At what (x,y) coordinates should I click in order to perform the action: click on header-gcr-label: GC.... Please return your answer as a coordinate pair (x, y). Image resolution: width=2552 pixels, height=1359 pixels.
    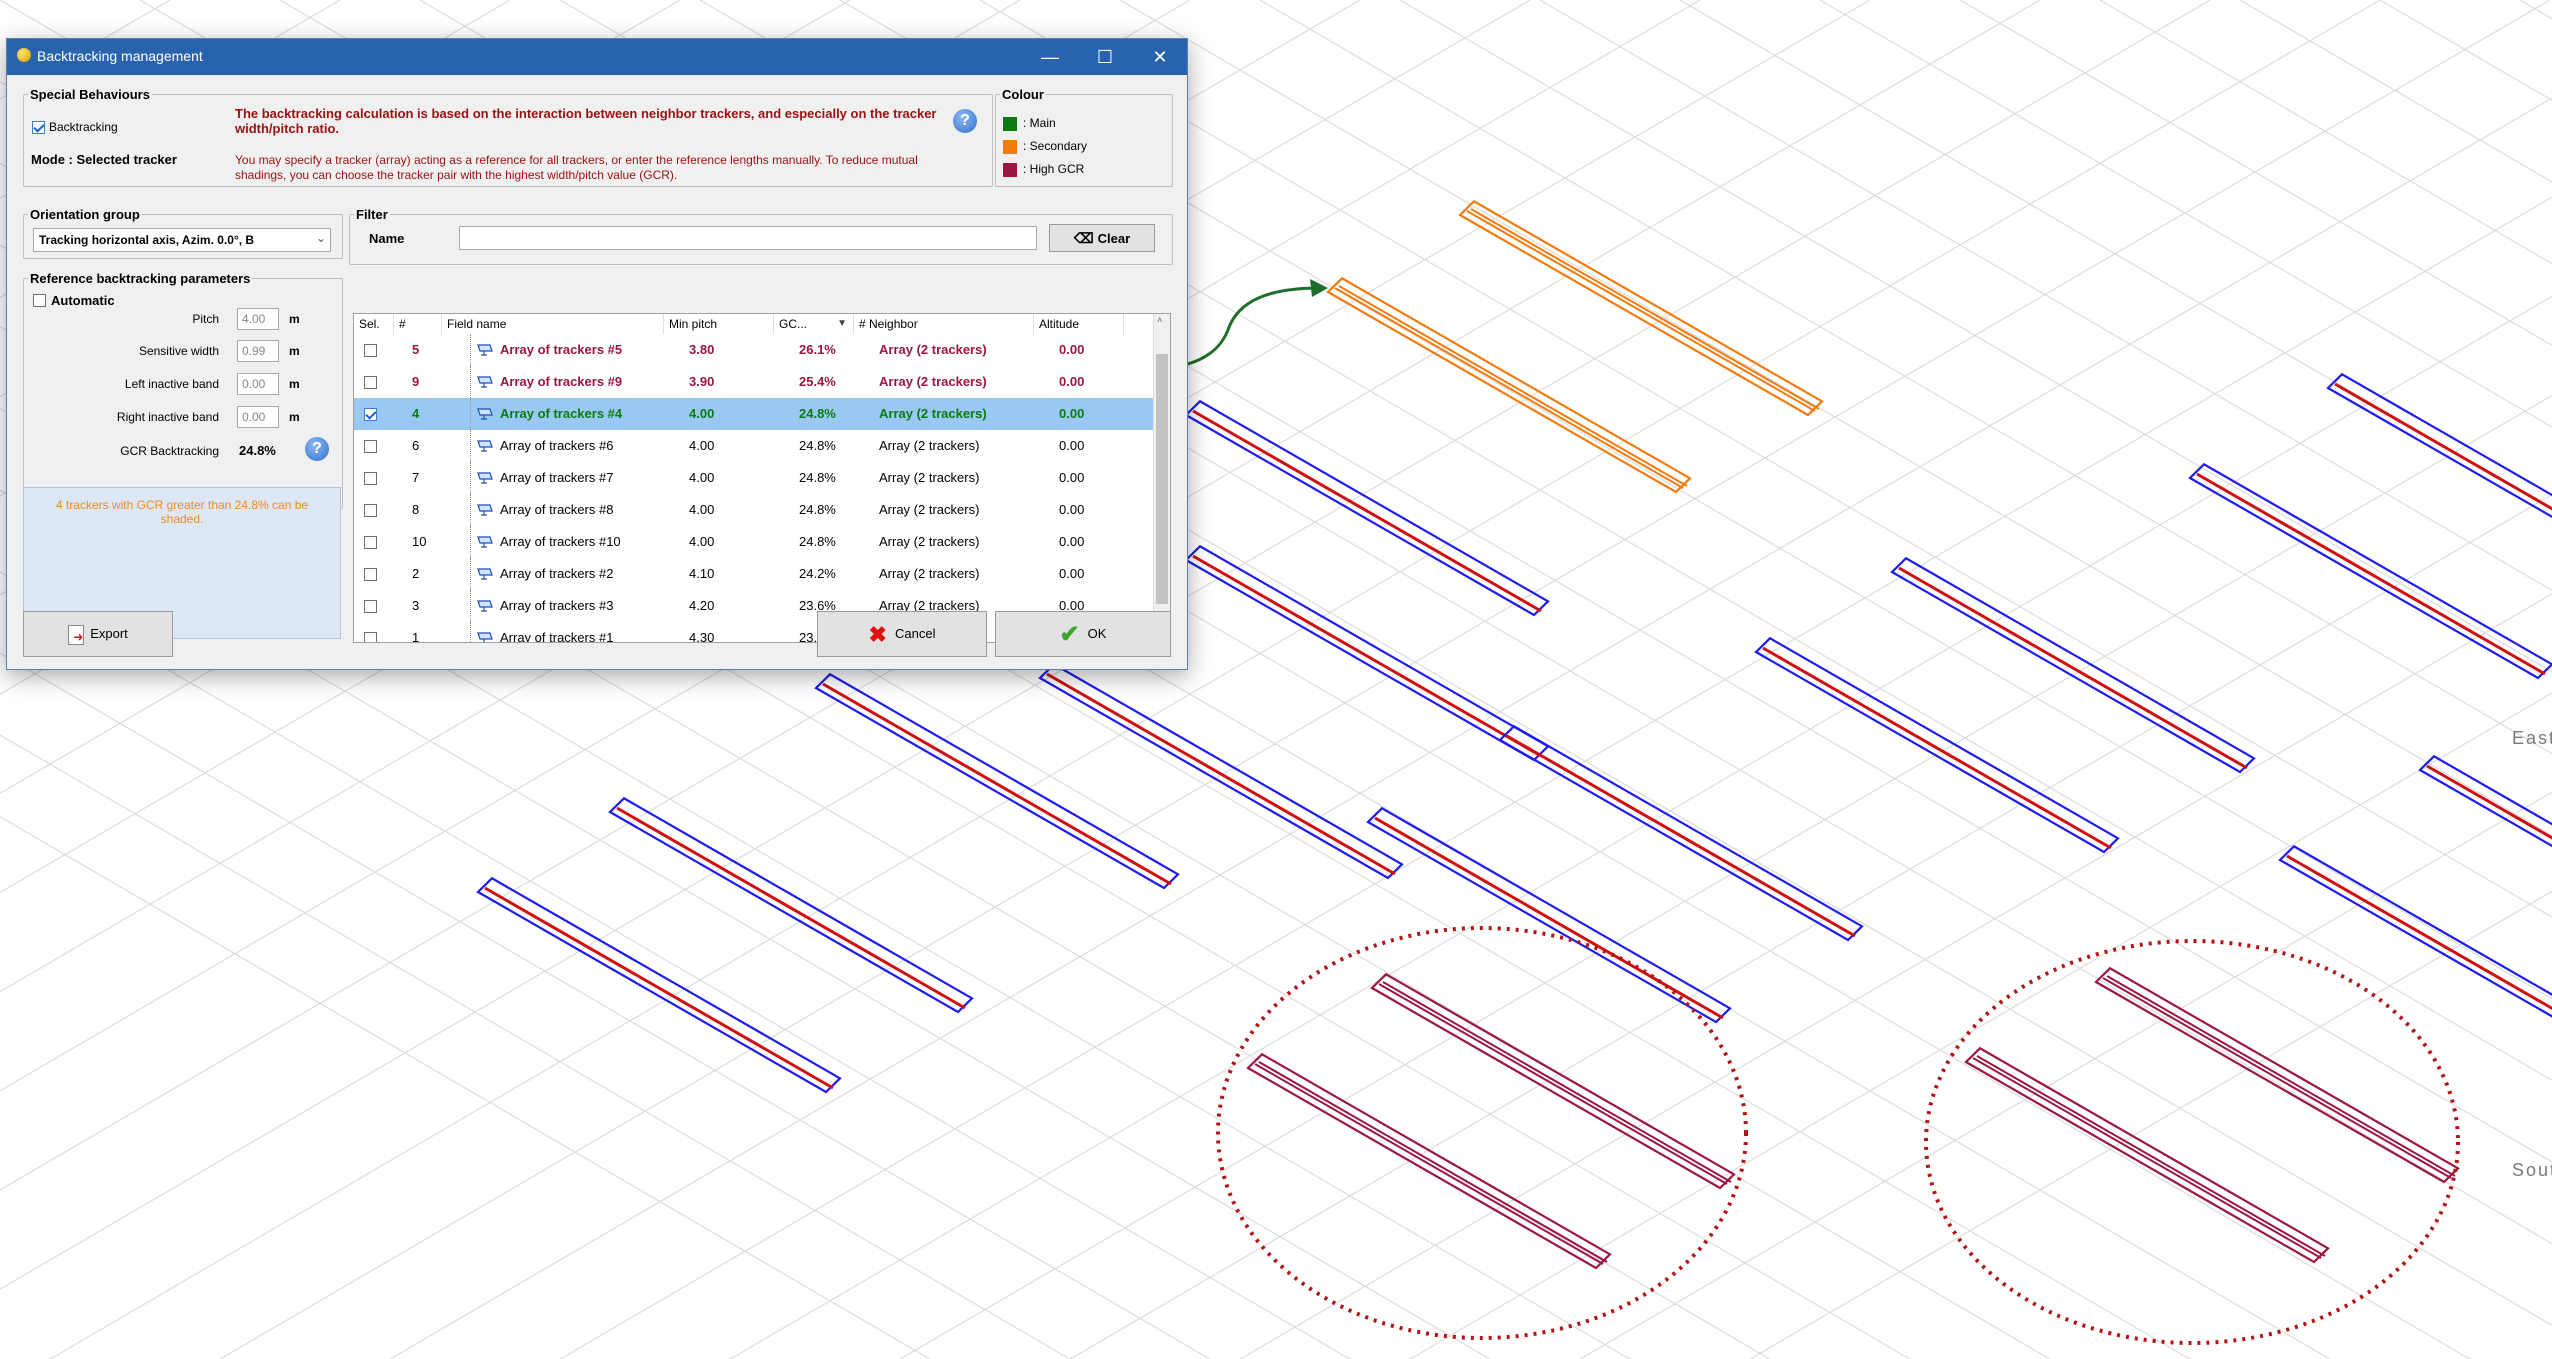
    Looking at the image, I should click on (793, 324).